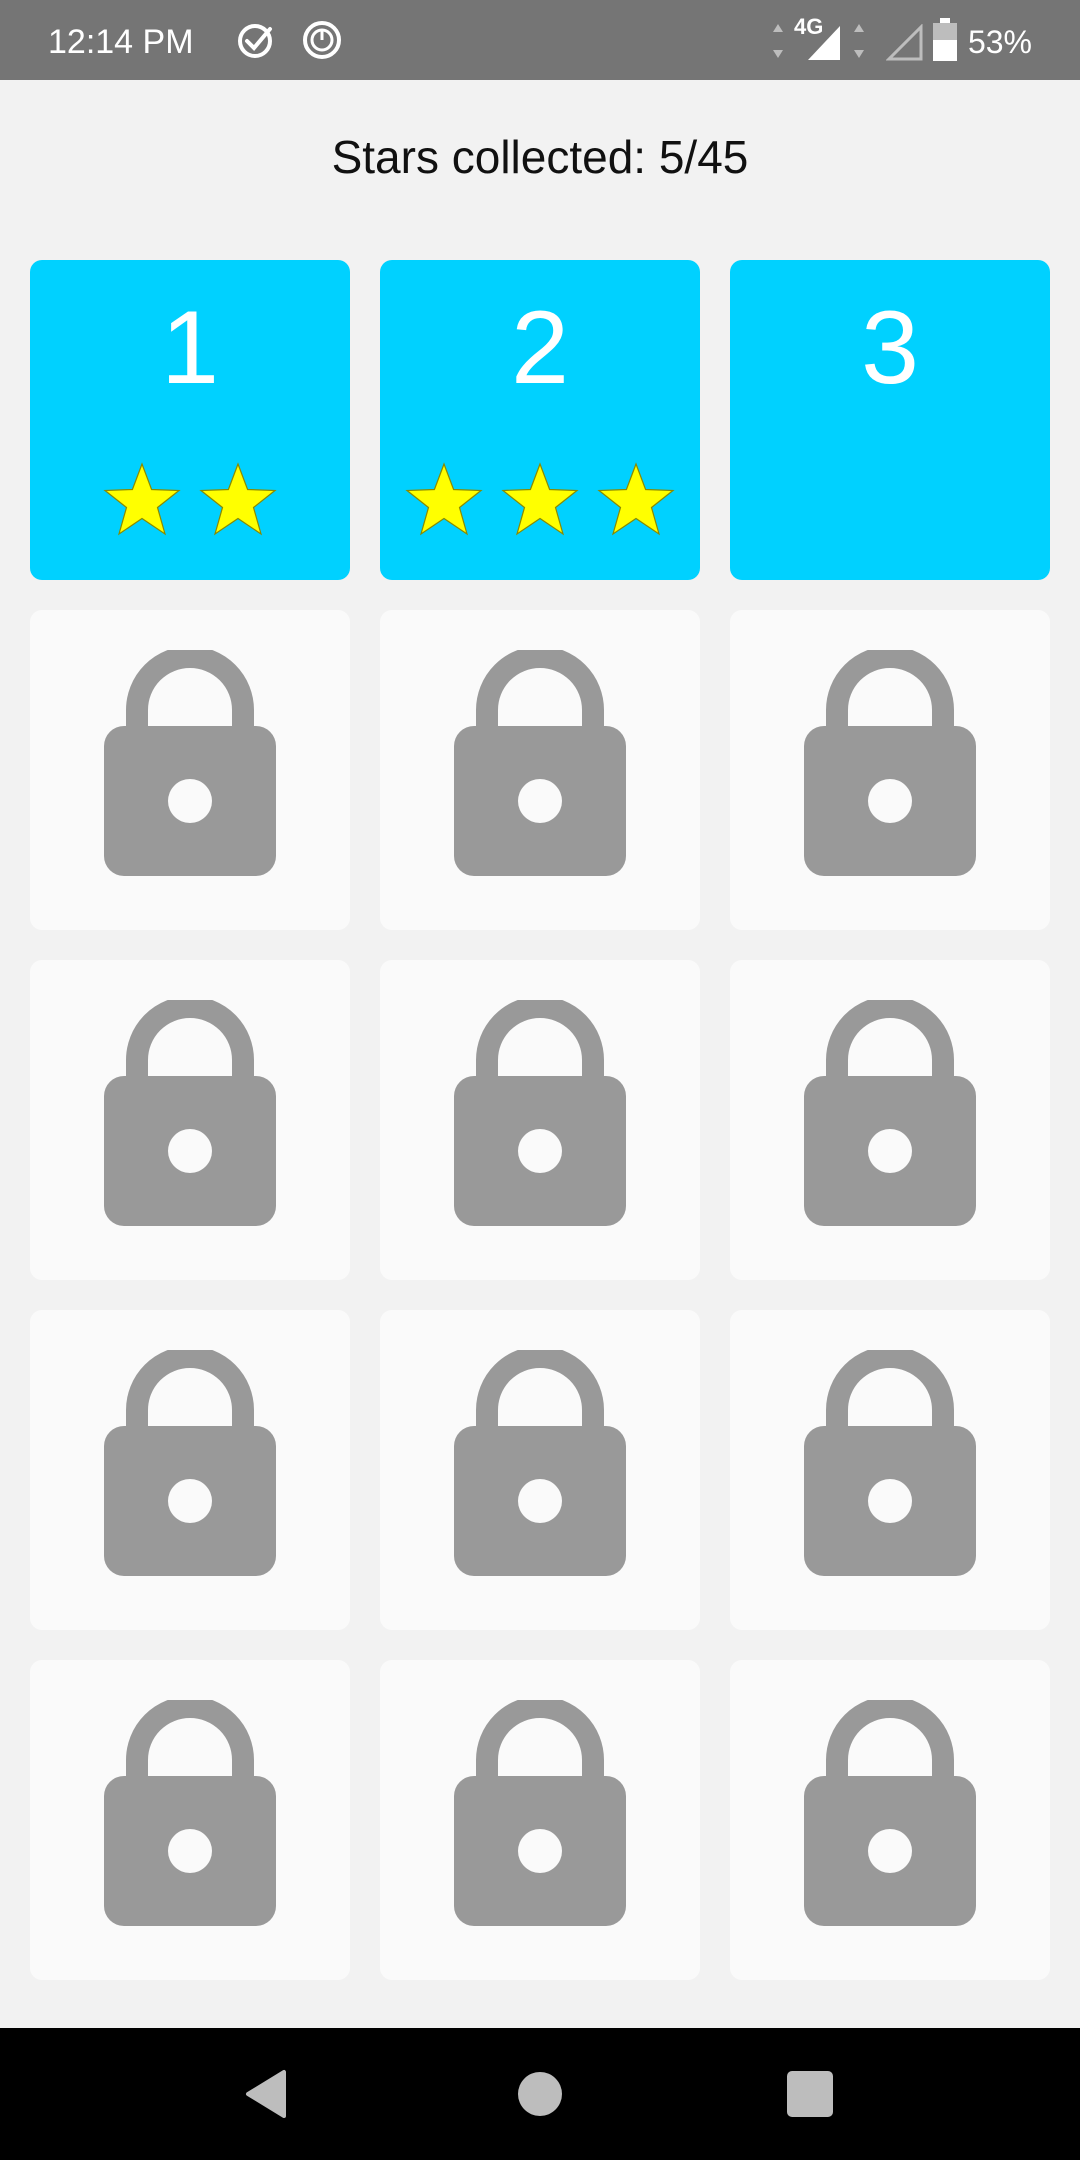  I want to click on navigation-bar, so click(540, 2094).